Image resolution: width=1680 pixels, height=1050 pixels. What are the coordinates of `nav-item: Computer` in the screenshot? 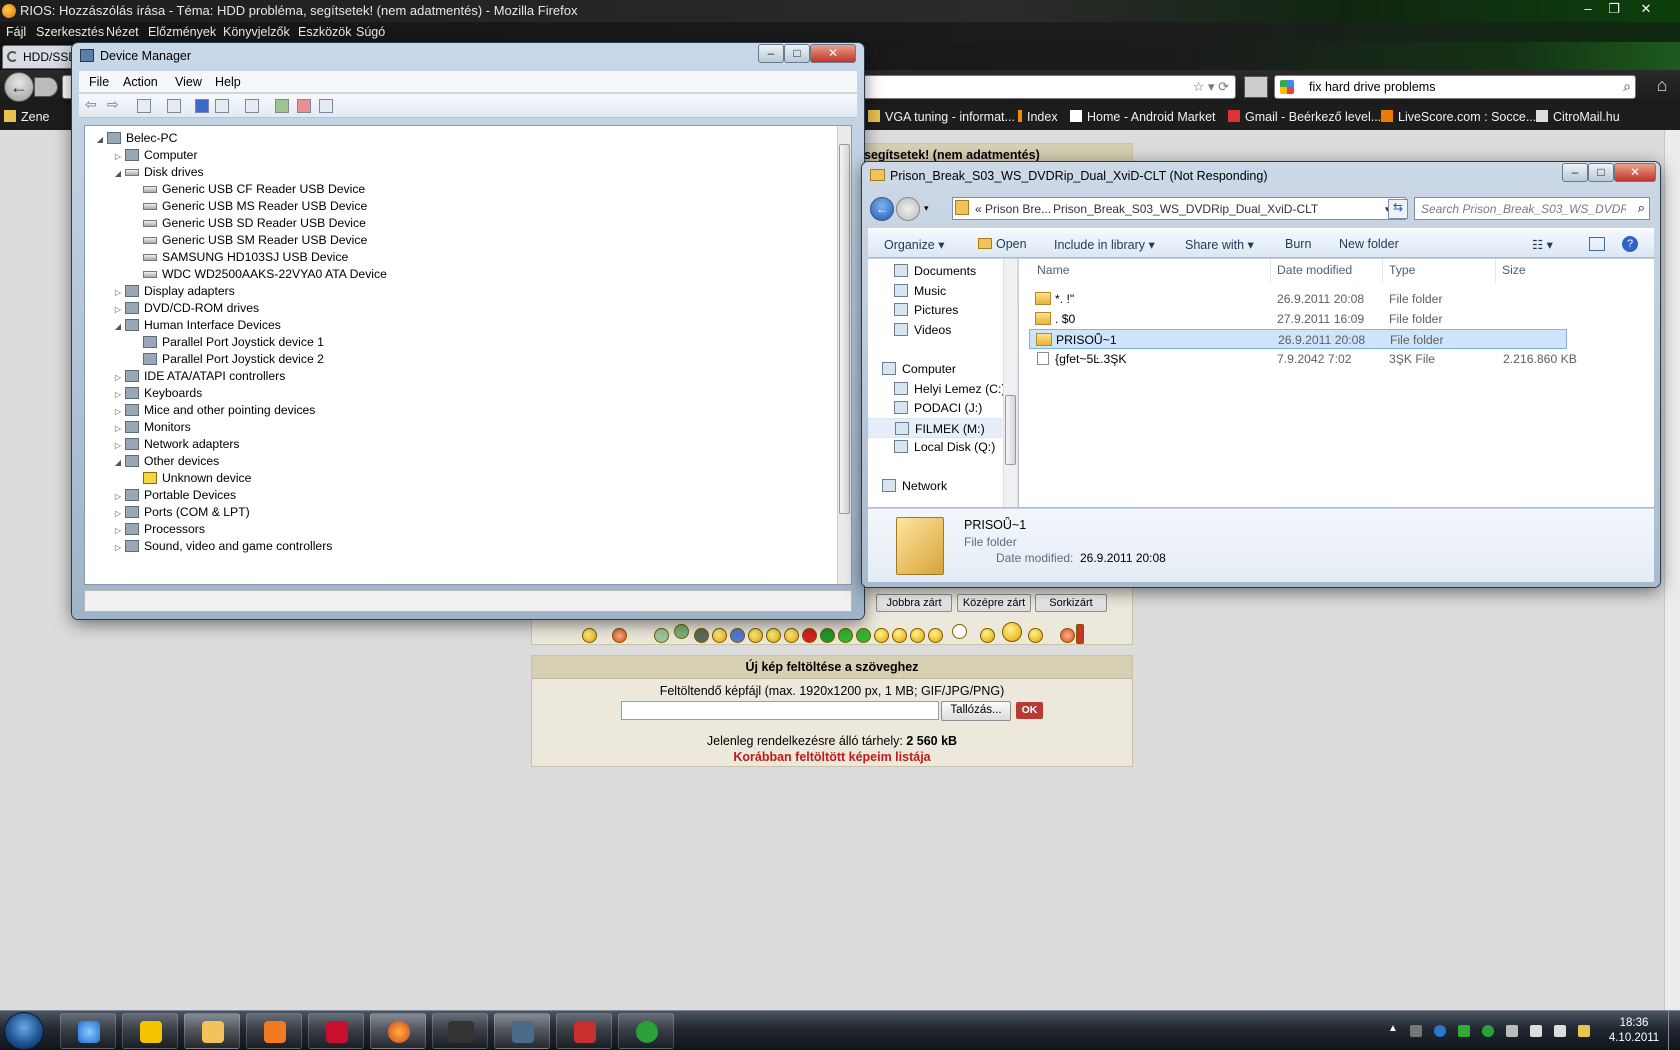 It's located at (919, 369).